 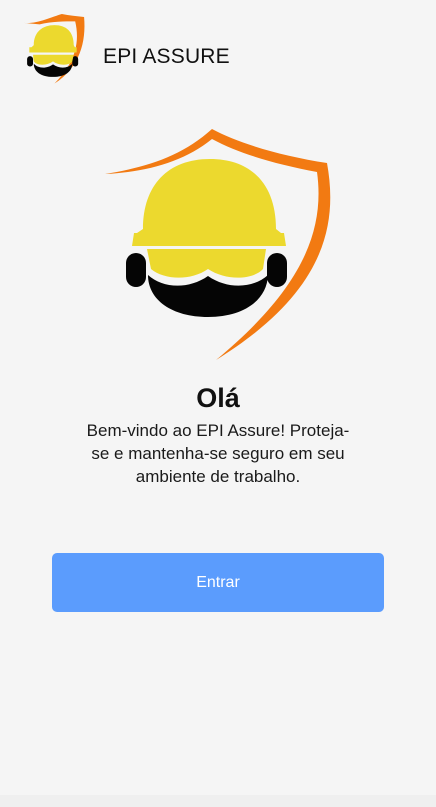 I want to click on greeting-title: Olá, so click(x=218, y=398).